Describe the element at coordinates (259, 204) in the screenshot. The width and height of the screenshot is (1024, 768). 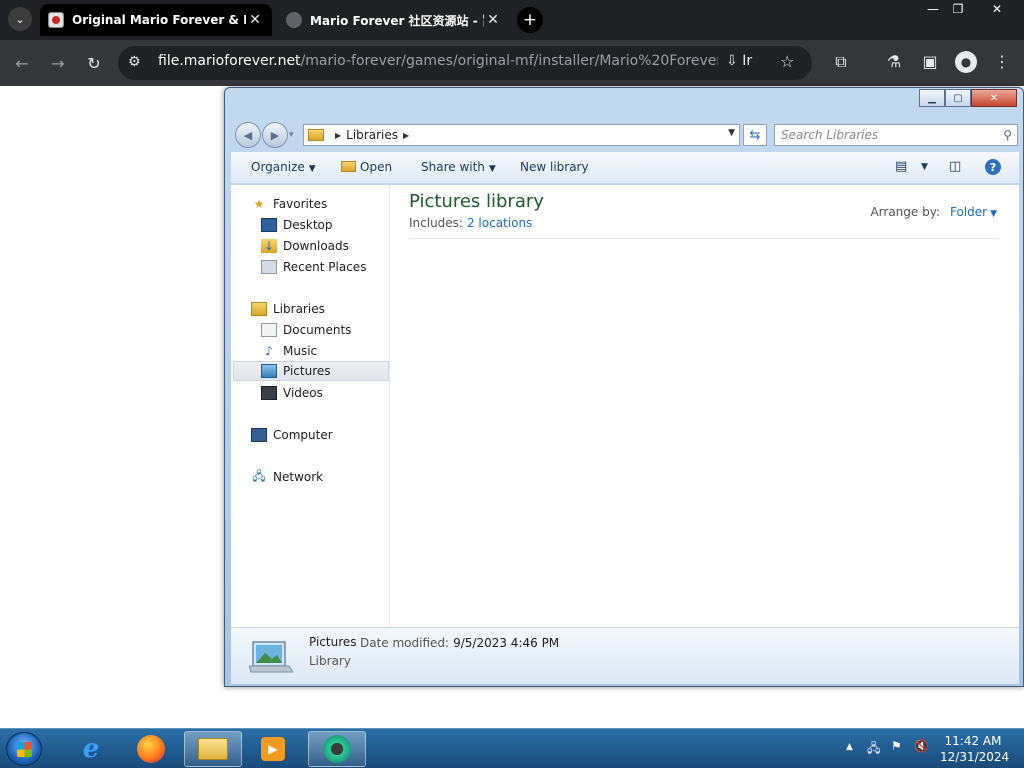
I see `star-icon: ★` at that location.